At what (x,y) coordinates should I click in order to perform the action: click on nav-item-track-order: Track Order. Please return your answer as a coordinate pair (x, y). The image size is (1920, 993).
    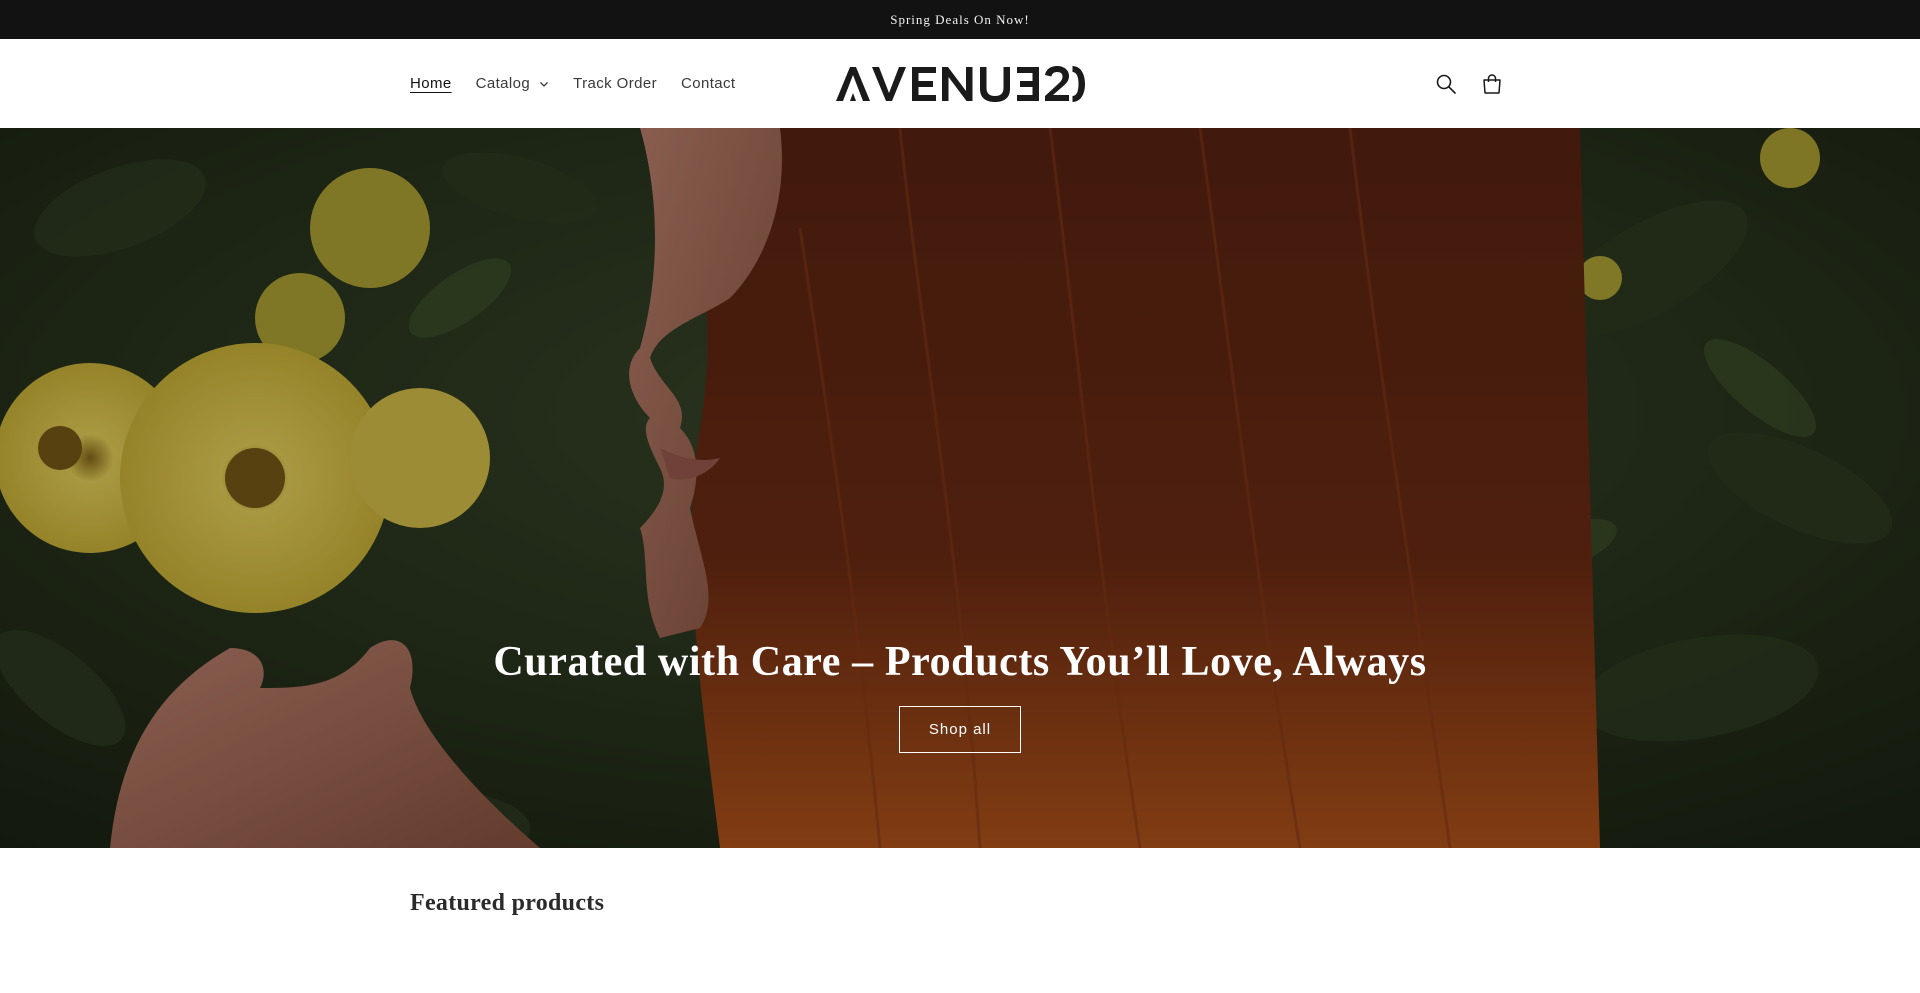
    Looking at the image, I should click on (615, 83).